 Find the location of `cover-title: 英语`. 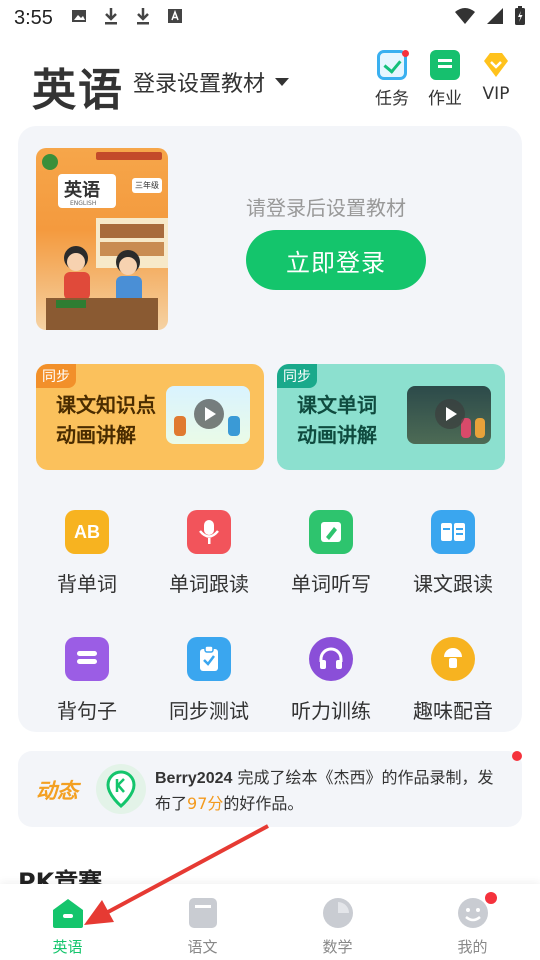

cover-title: 英语 is located at coordinates (82, 190).